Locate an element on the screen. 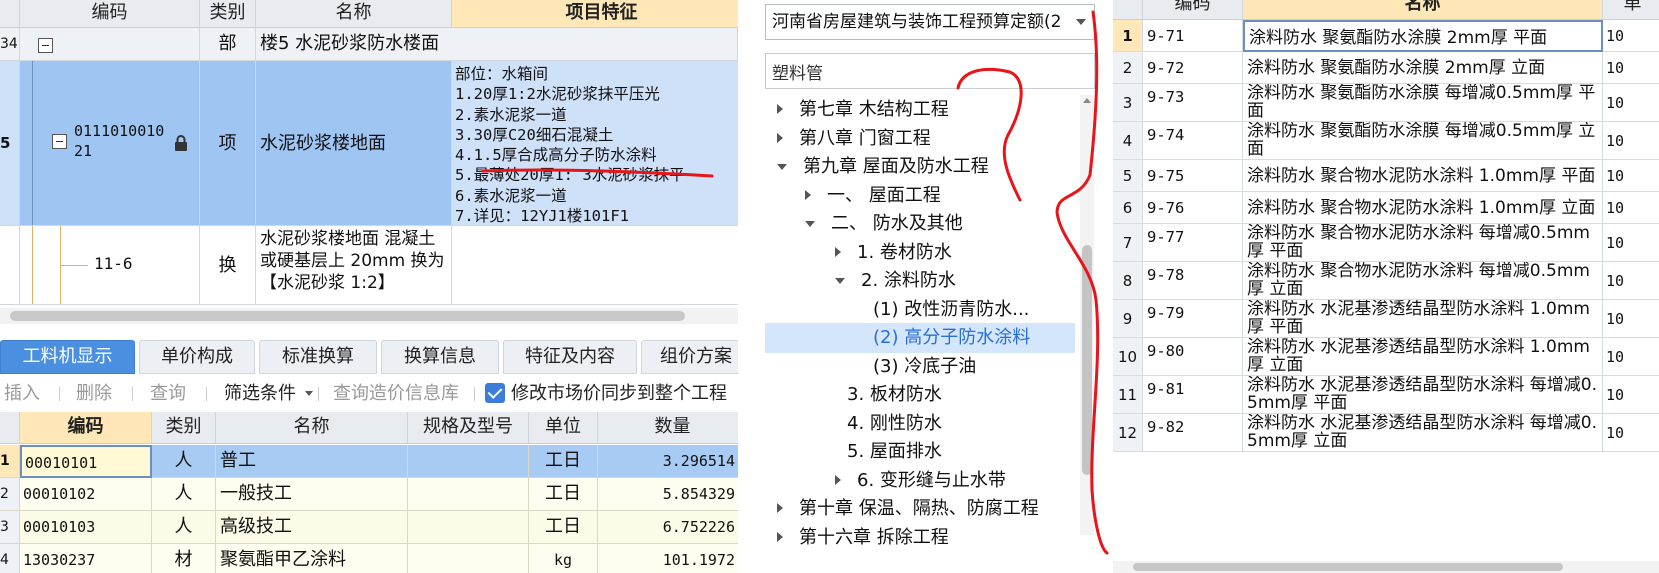 This screenshot has height=573, width=1659. tree-node-selected: (2) 高分子防水涂料 is located at coordinates (920, 338).